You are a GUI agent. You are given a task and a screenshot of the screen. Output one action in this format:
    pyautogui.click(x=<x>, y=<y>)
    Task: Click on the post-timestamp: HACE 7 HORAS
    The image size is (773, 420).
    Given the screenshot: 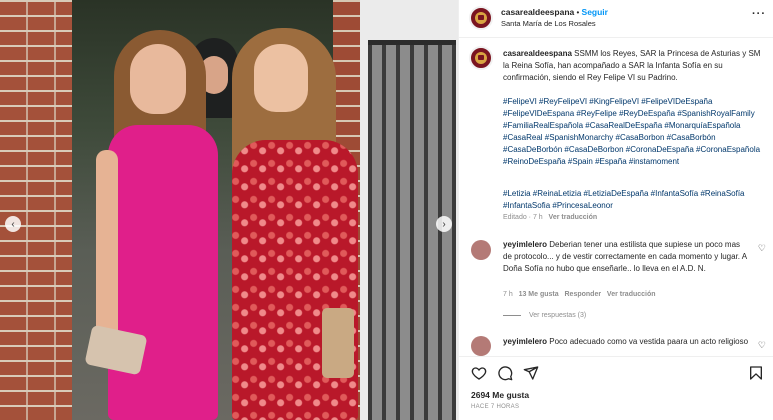 What is the action you would take?
    pyautogui.click(x=495, y=407)
    